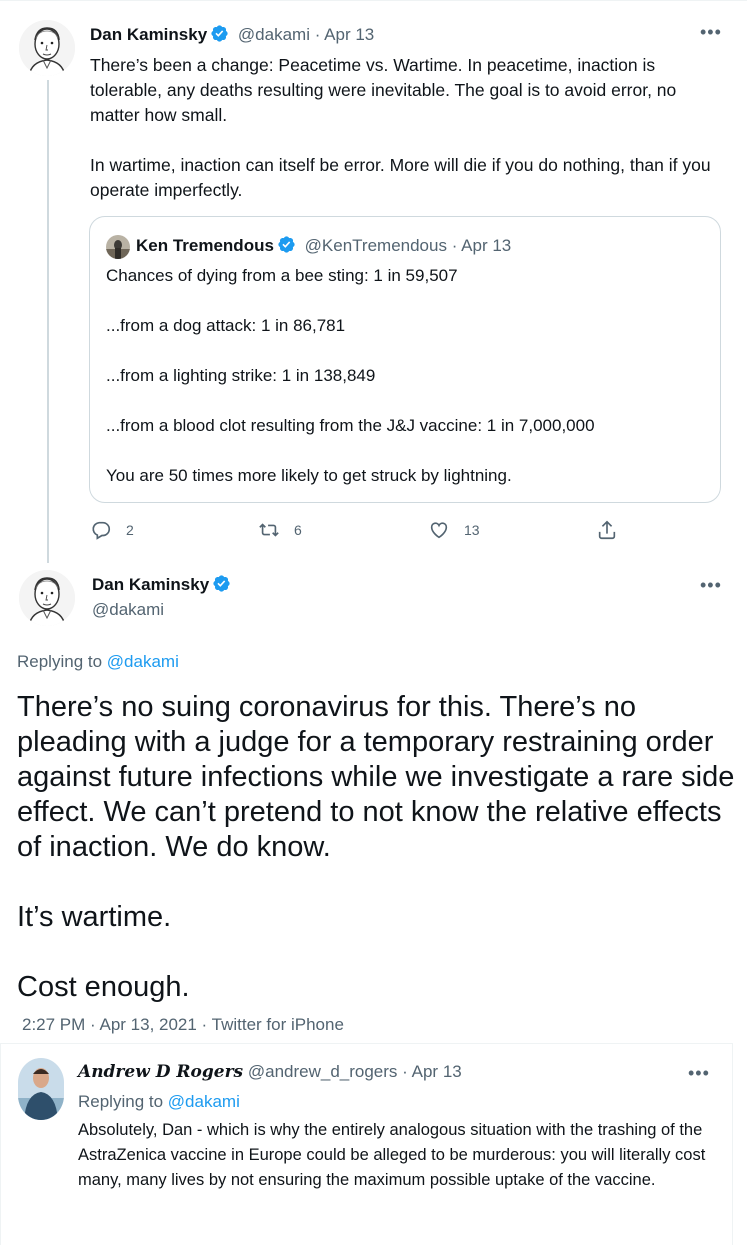 This screenshot has height=1245, width=747. I want to click on reply-button: 2, so click(112, 530).